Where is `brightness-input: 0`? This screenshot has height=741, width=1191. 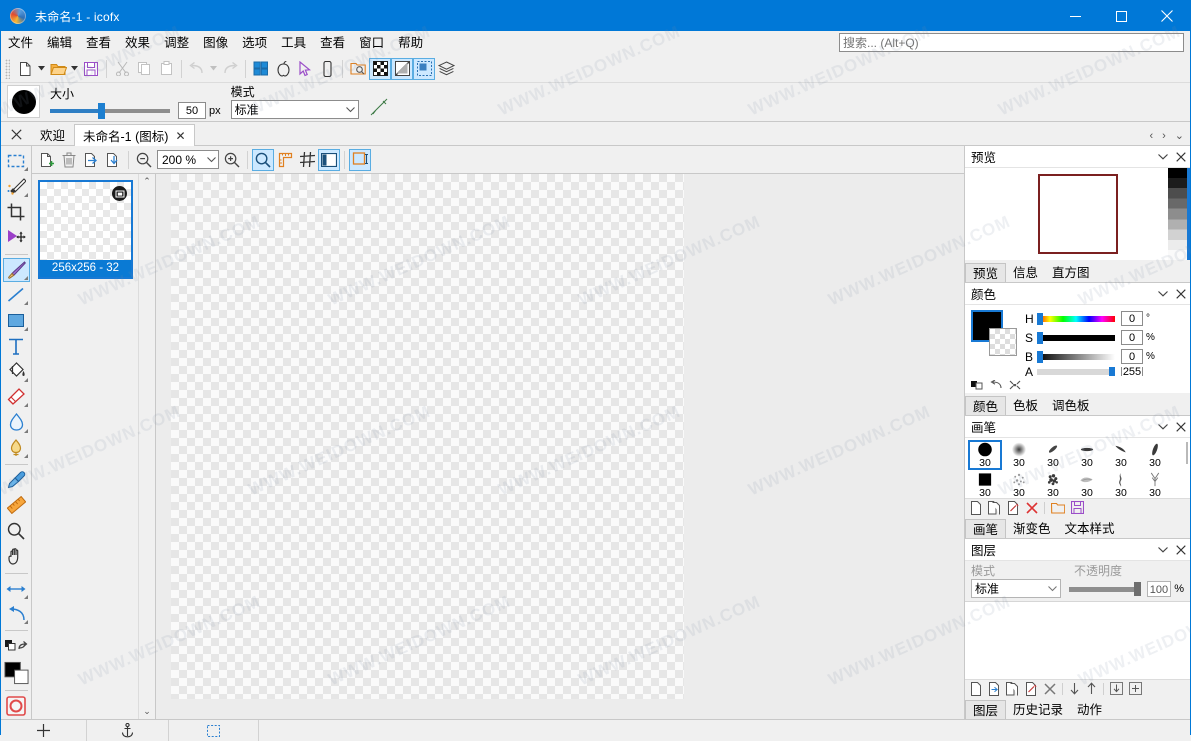
brightness-input: 0 is located at coordinates (1132, 356).